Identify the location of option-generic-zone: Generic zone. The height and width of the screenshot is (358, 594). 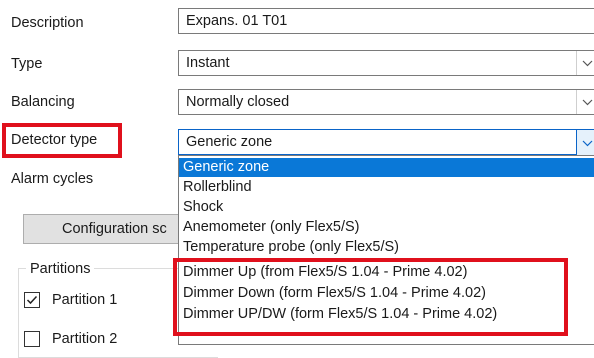
(386, 167).